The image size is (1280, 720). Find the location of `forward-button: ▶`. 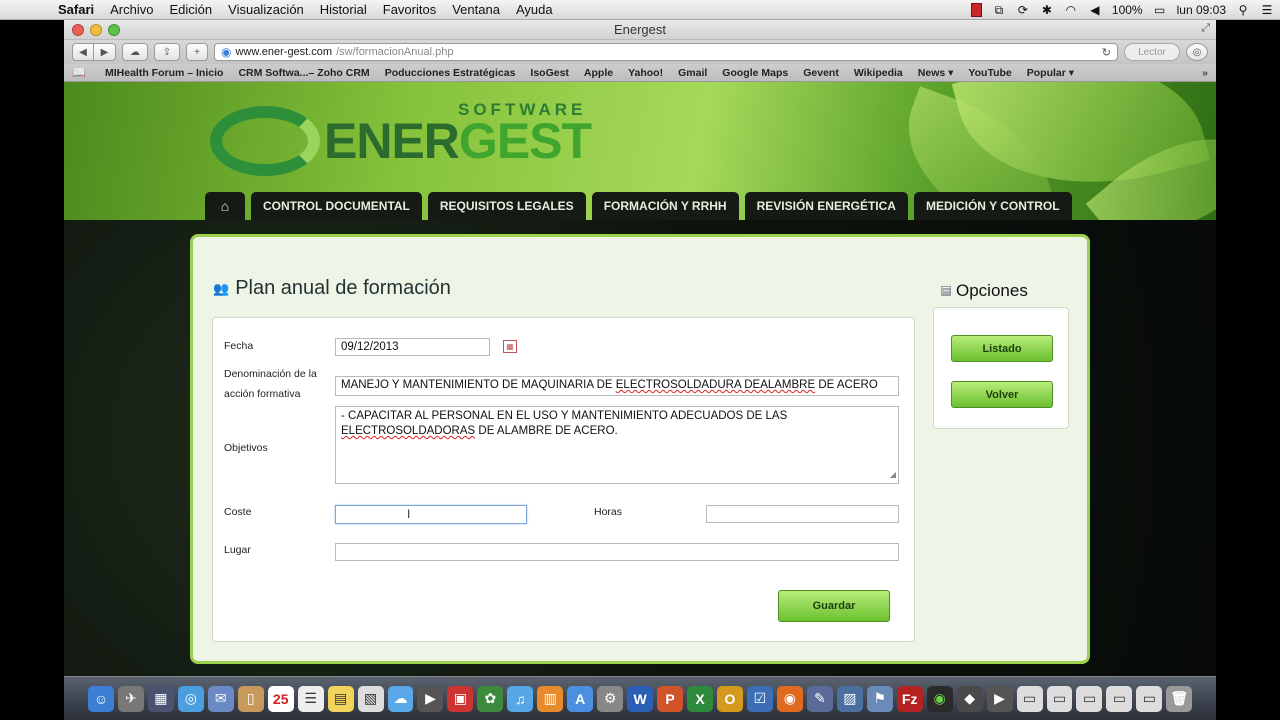

forward-button: ▶ is located at coordinates (105, 52).